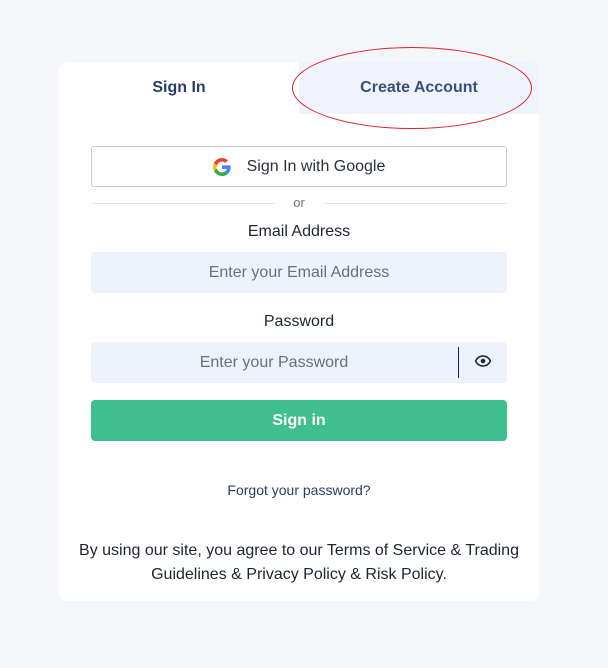 The image size is (608, 668). I want to click on divider-line-right, so click(415, 203).